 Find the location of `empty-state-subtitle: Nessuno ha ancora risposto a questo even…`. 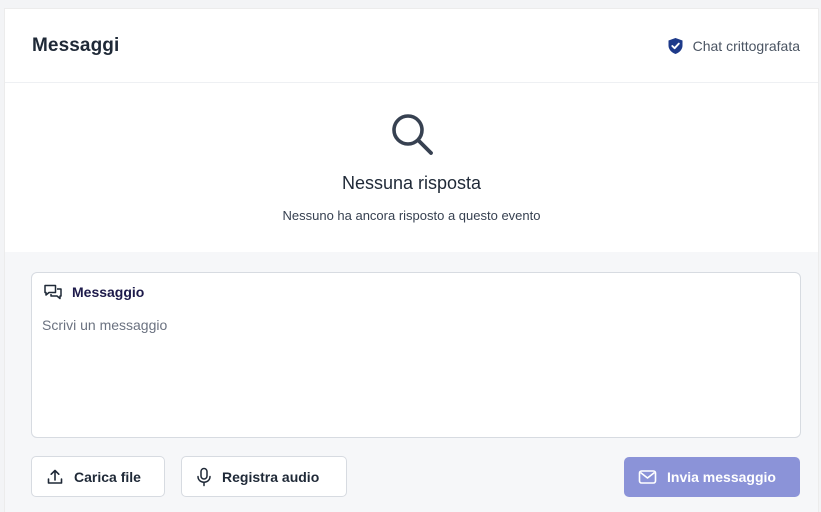

empty-state-subtitle: Nessuno ha ancora risposto a questo even… is located at coordinates (411, 215).